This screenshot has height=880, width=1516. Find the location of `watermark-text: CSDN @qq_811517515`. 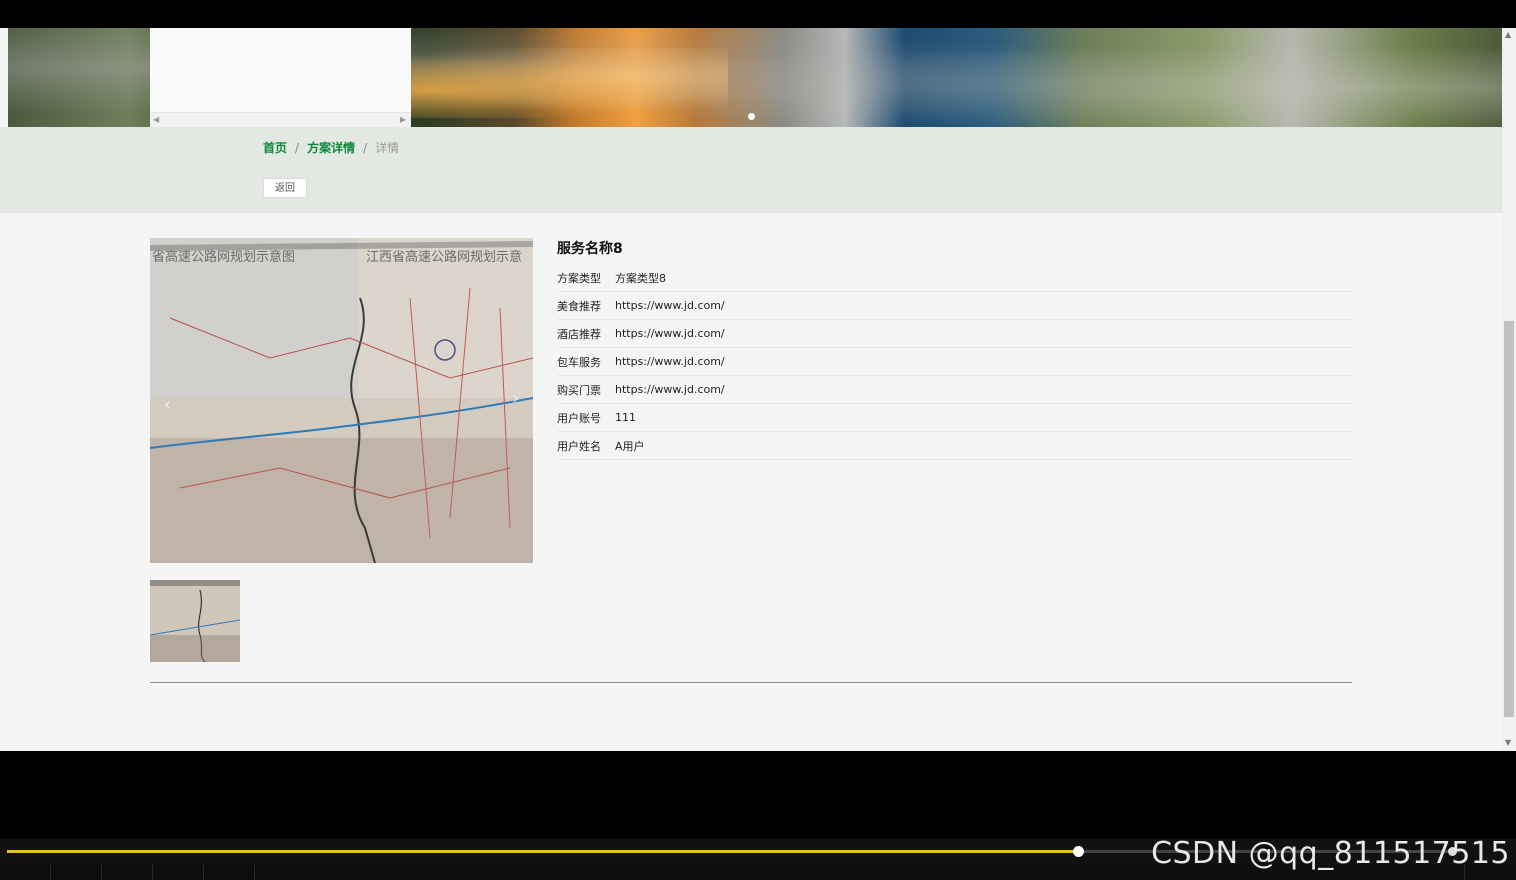

watermark-text: CSDN @qq_811517515 is located at coordinates (1330, 853).